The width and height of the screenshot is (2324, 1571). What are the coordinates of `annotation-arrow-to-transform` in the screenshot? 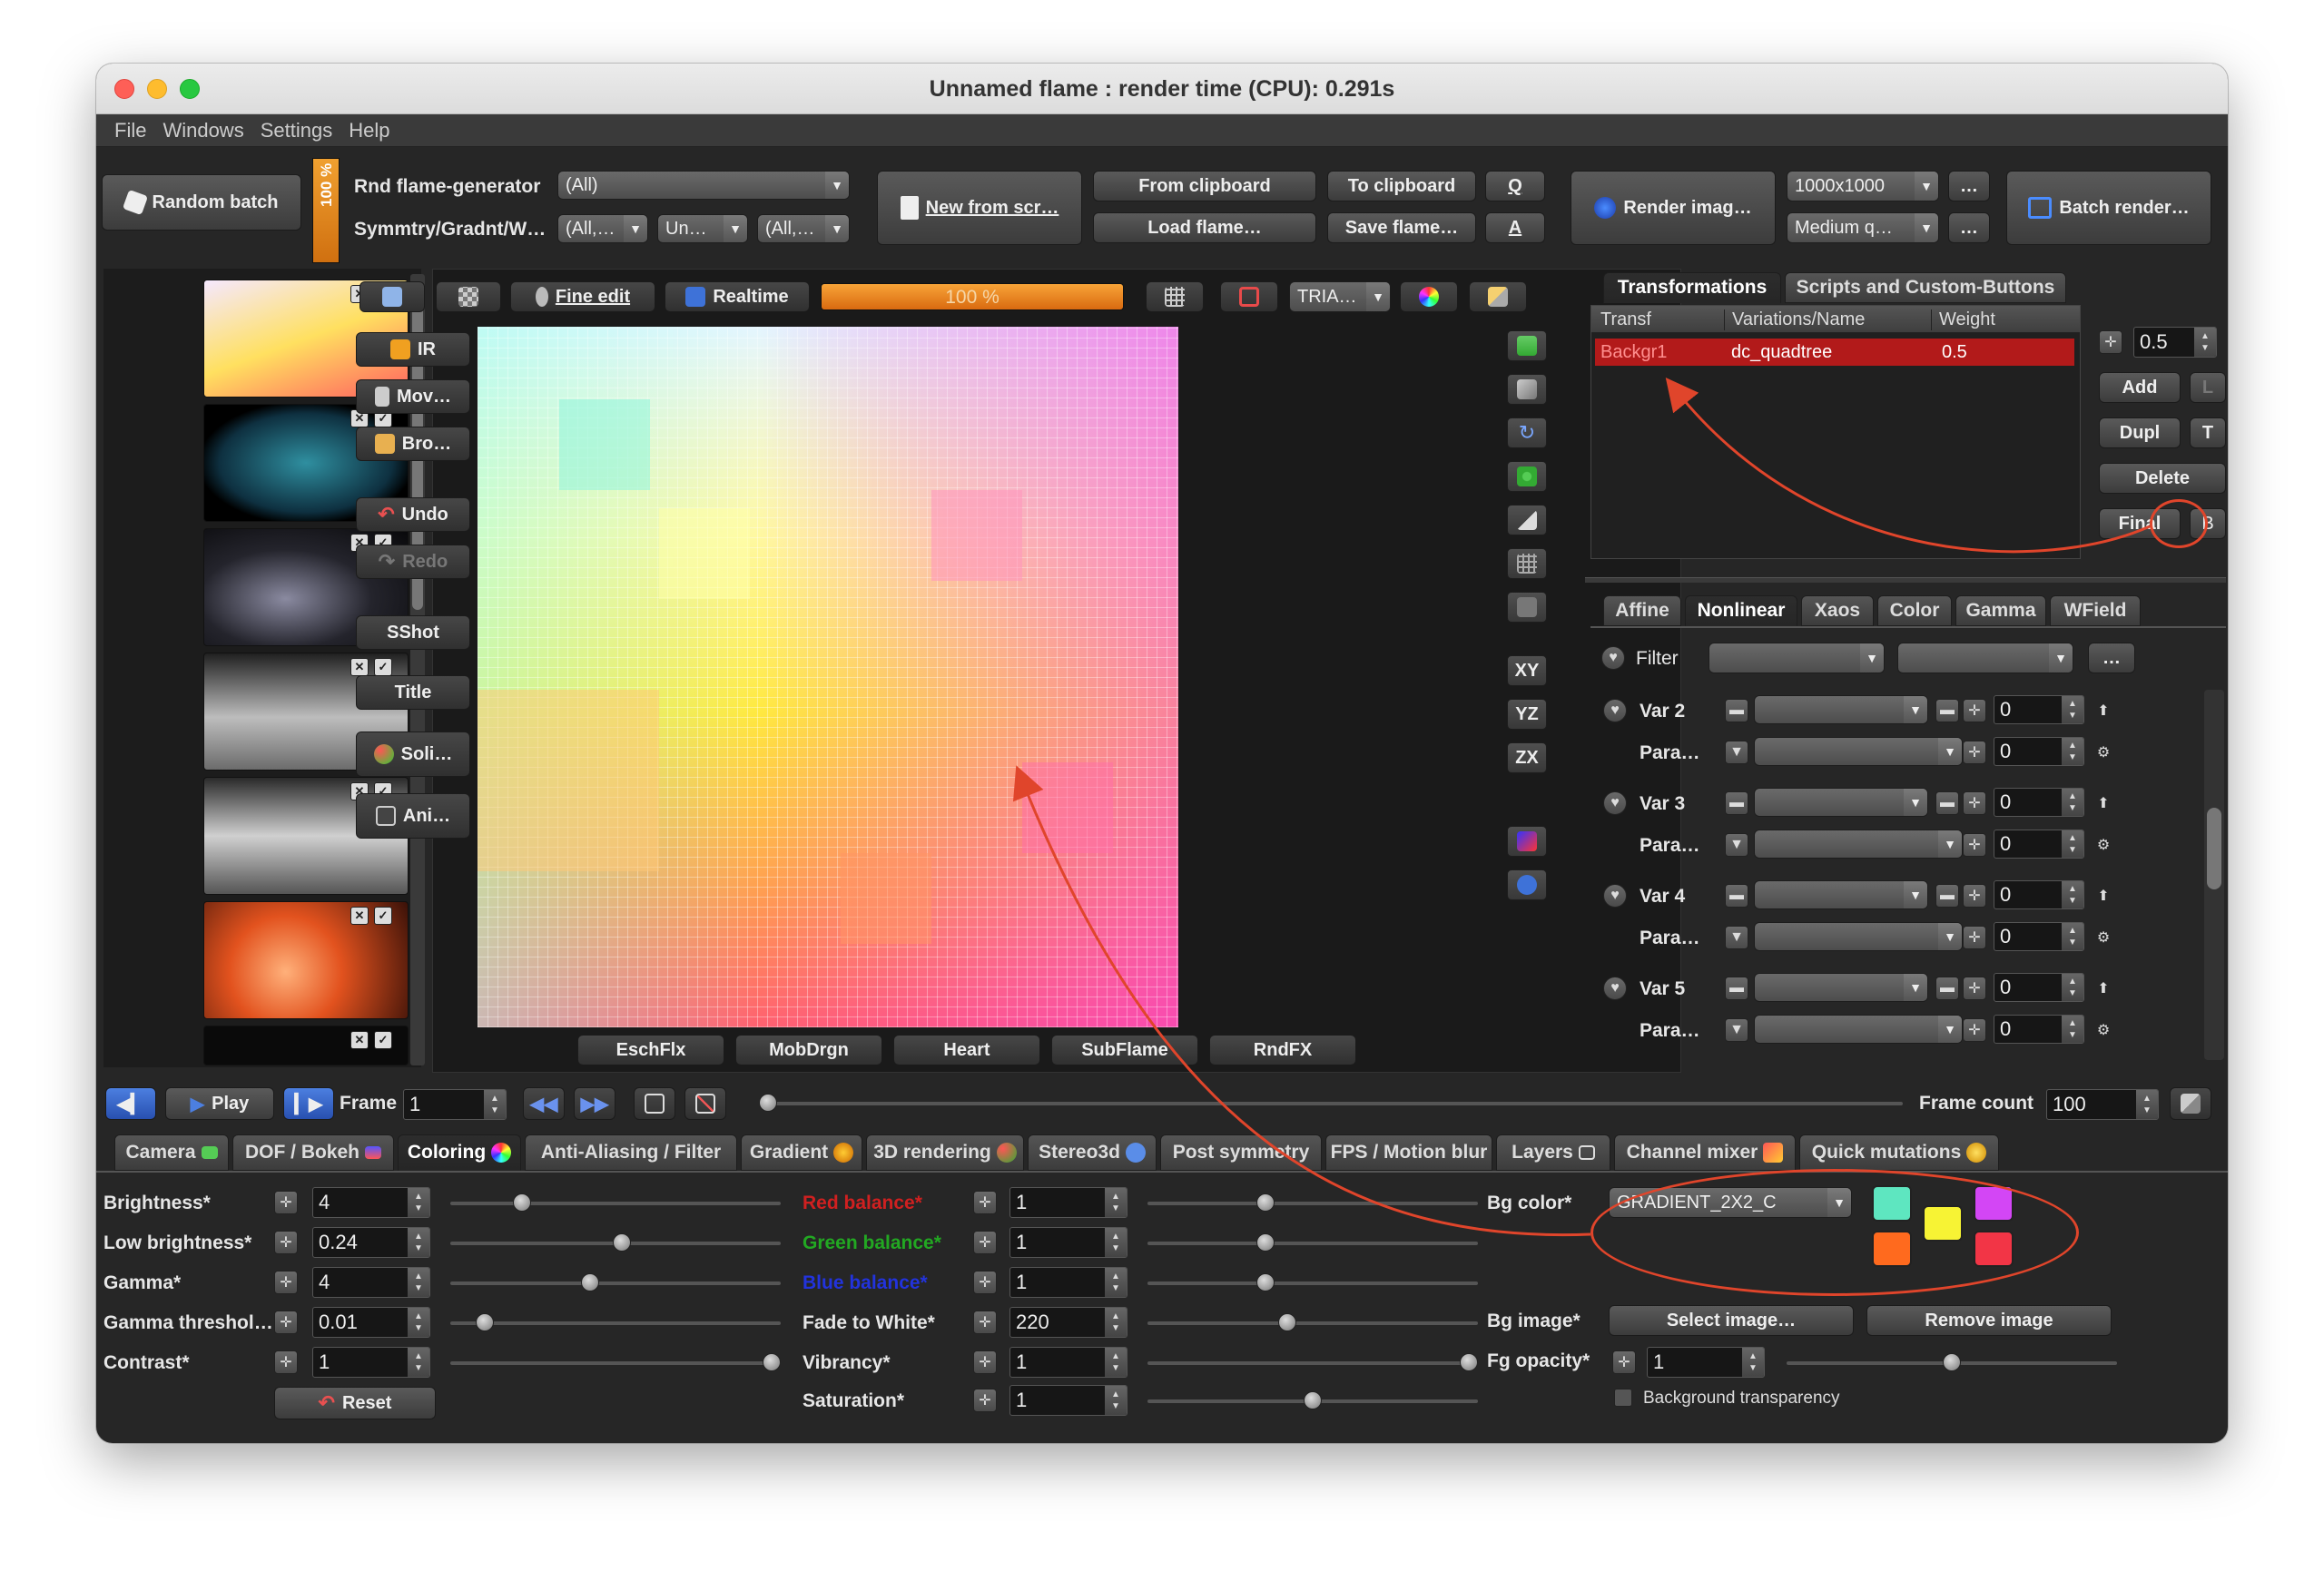 It's located at (1908, 465).